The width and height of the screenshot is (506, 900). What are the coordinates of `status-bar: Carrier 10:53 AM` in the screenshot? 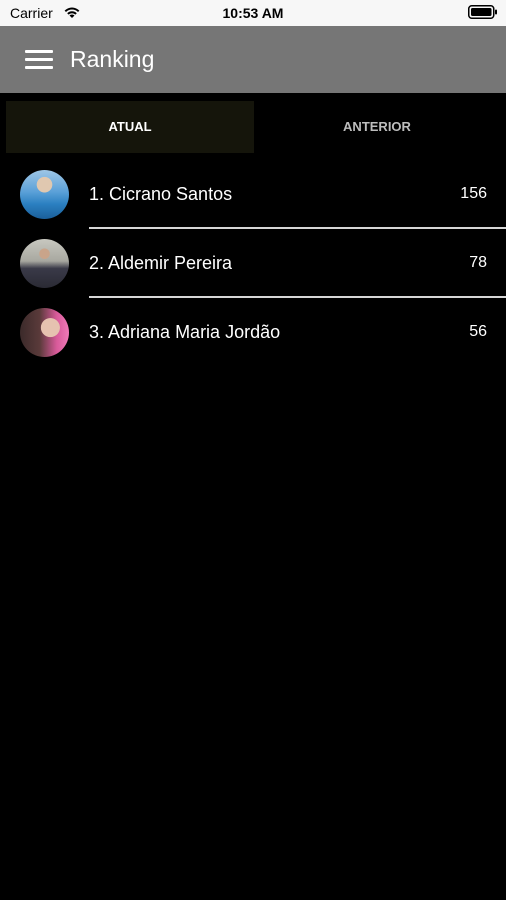 It's located at (253, 13).